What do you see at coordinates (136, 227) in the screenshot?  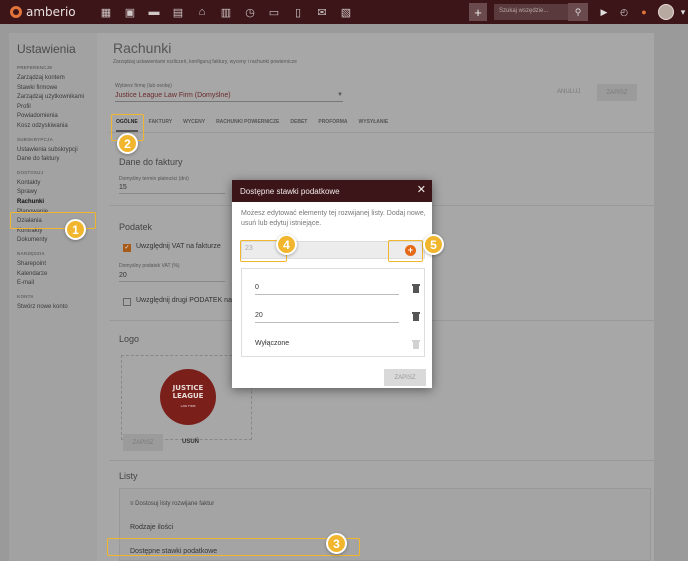 I see `tax-section-title: Podatek` at bounding box center [136, 227].